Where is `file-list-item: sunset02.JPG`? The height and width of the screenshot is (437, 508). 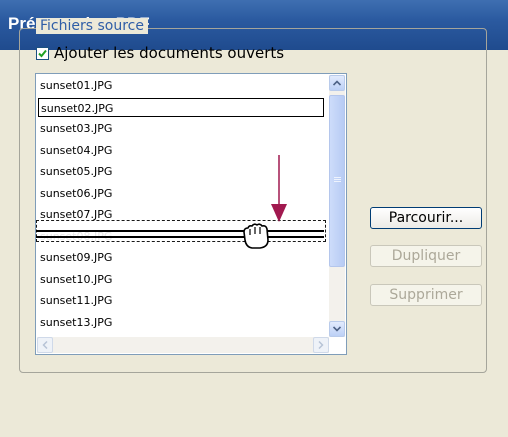
file-list-item: sunset02.JPG is located at coordinates (181, 107).